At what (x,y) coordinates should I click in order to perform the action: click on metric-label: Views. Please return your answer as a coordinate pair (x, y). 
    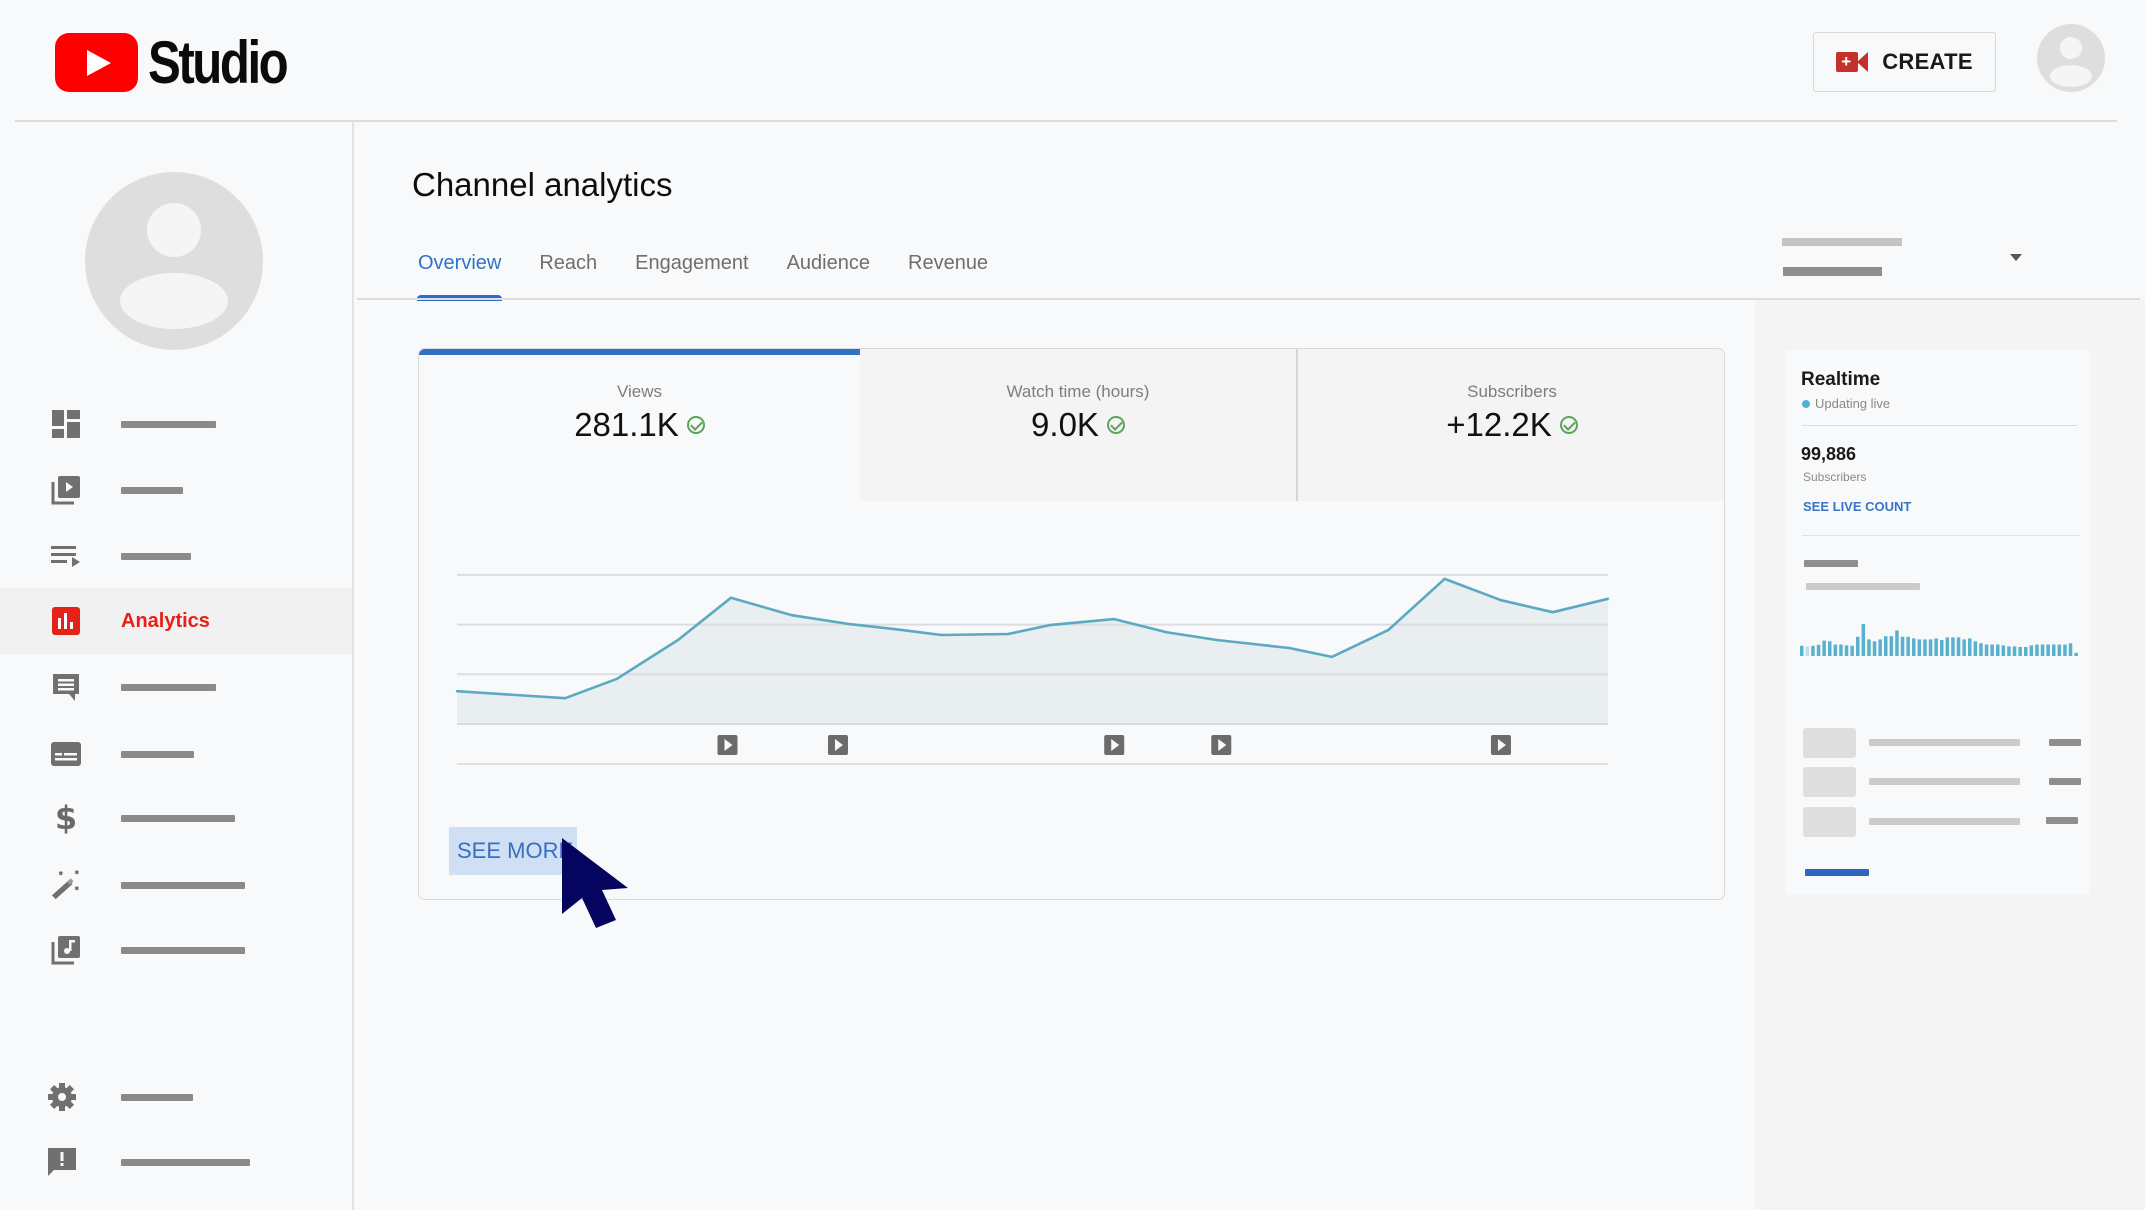
    Looking at the image, I should click on (639, 391).